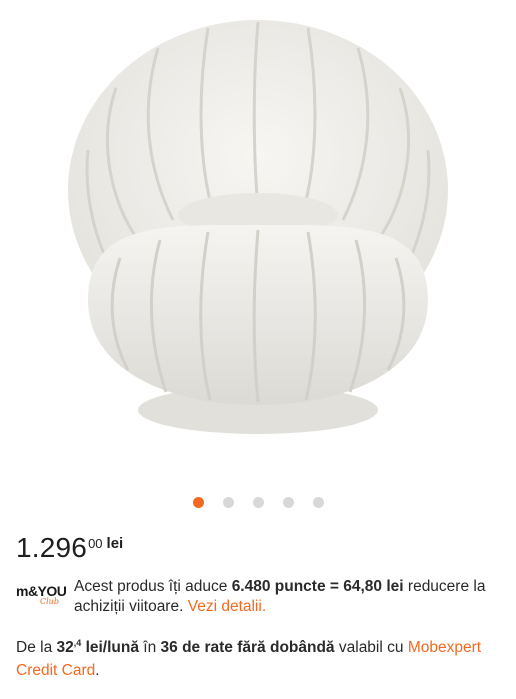  Describe the element at coordinates (371, 647) in the screenshot. I see `rate-suffix: valabil cu` at that location.